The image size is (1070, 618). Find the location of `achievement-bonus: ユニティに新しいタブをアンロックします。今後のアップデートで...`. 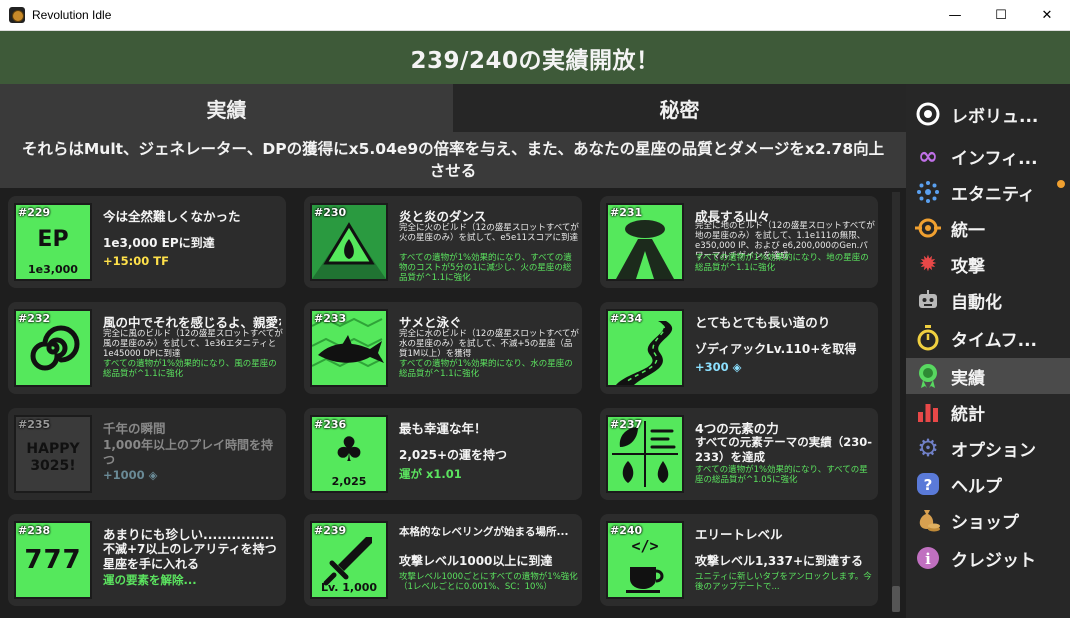

achievement-bonus: ユニティに新しいタブをアンロックします。今後のアップデートで... is located at coordinates (783, 582).